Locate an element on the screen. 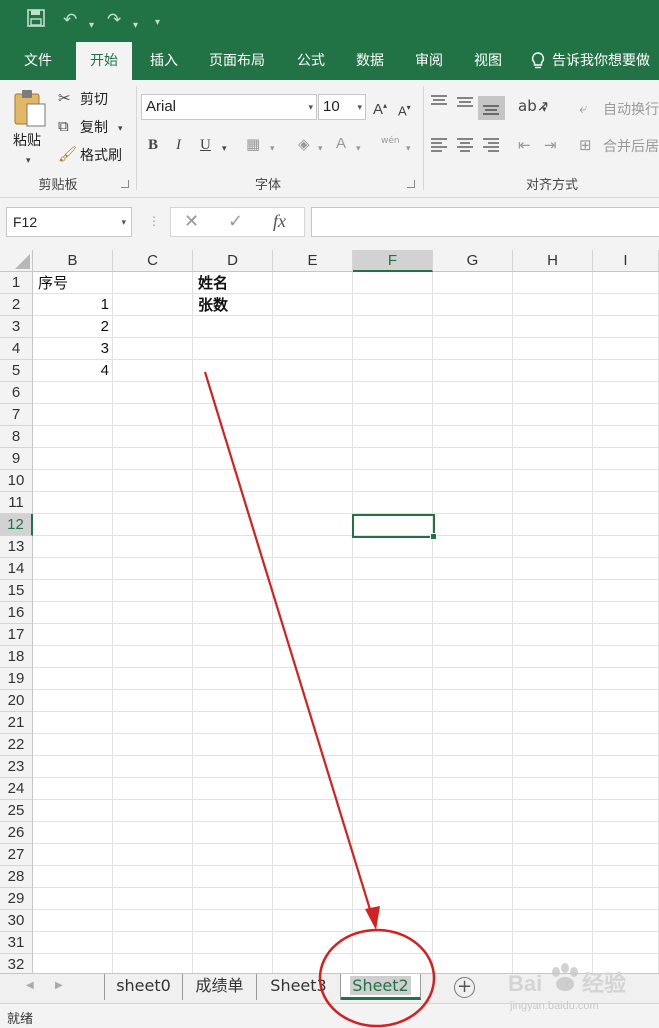  increase-font-size-icon: A▴ is located at coordinates (380, 108).